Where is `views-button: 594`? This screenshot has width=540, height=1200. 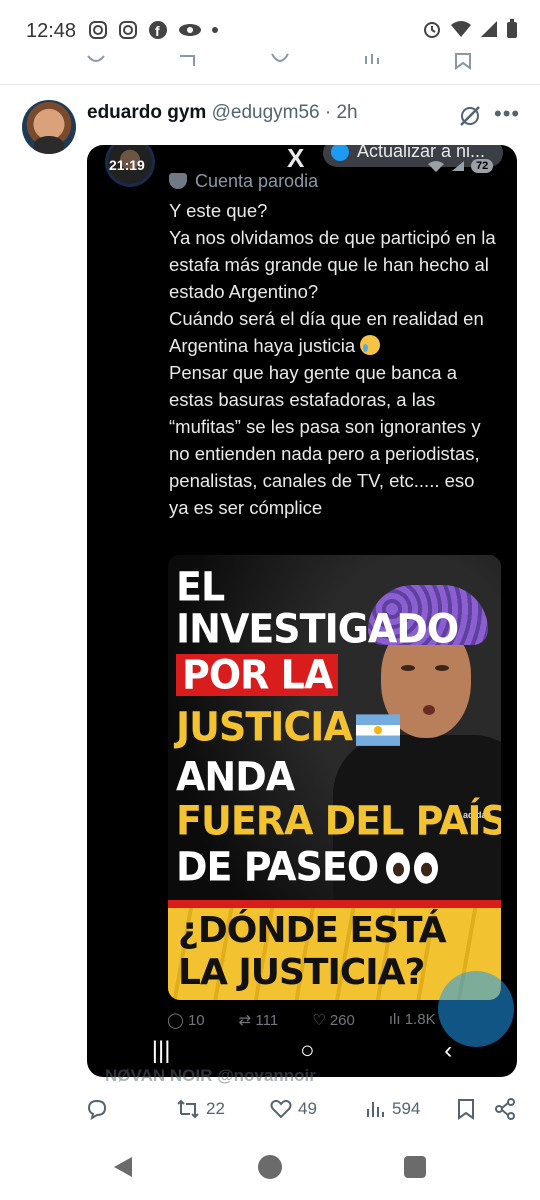 views-button: 594 is located at coordinates (392, 1109).